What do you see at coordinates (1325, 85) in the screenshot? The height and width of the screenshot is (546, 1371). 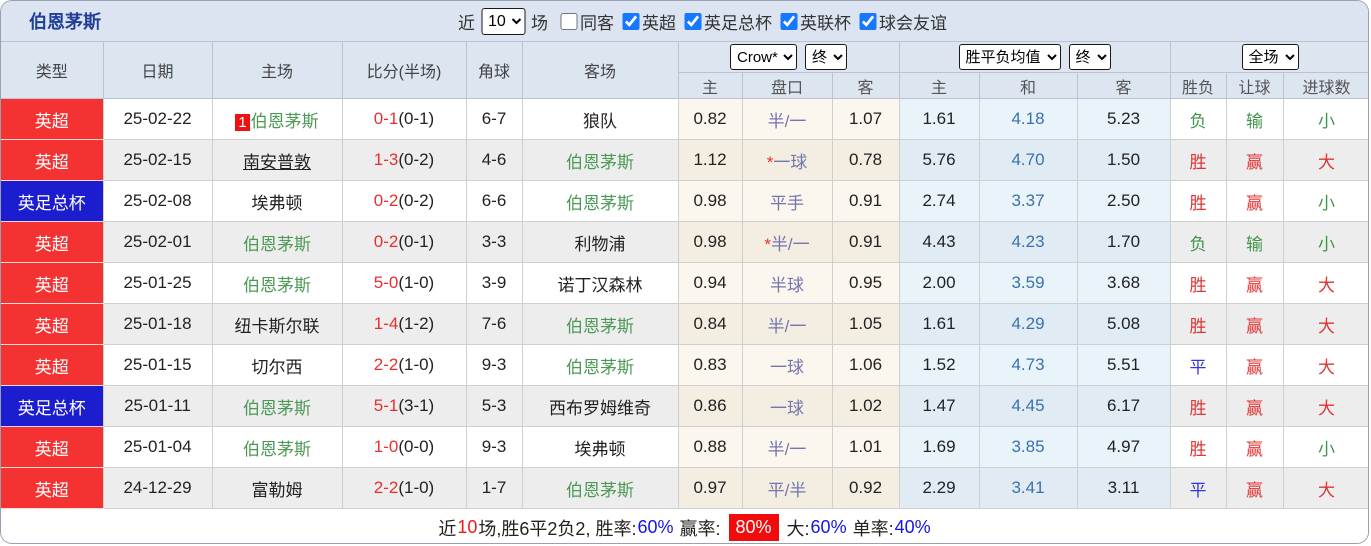 I see `sub-col-header-8: 进球数` at bounding box center [1325, 85].